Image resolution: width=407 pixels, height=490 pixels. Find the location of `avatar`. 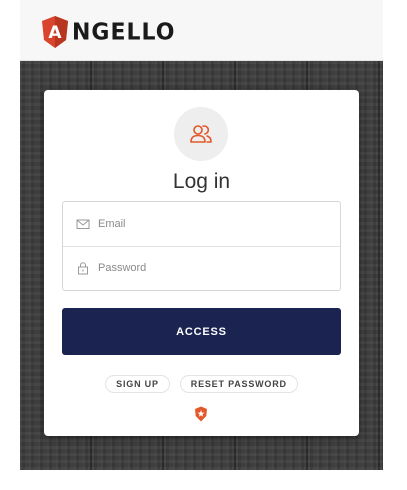

avatar is located at coordinates (201, 134).